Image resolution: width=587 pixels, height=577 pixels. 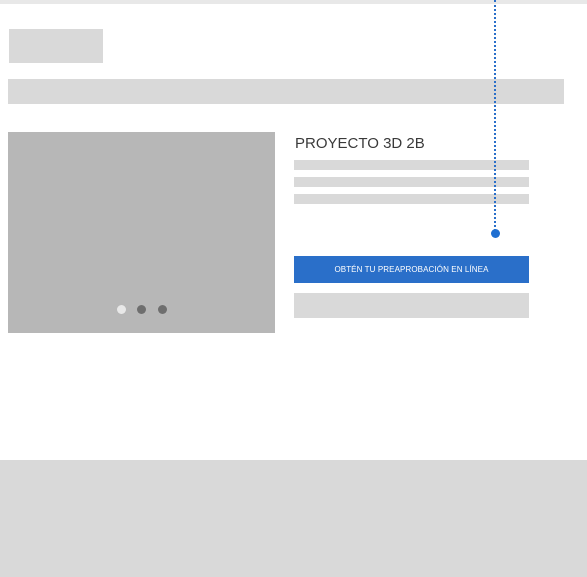 I want to click on logo-placeholder, so click(x=56, y=46).